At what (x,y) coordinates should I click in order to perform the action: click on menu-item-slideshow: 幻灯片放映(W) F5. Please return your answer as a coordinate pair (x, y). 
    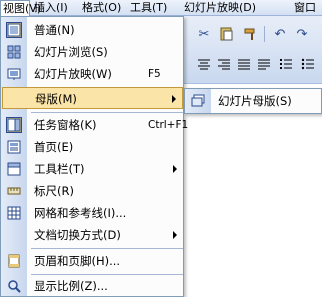
    Looking at the image, I should click on (92, 74).